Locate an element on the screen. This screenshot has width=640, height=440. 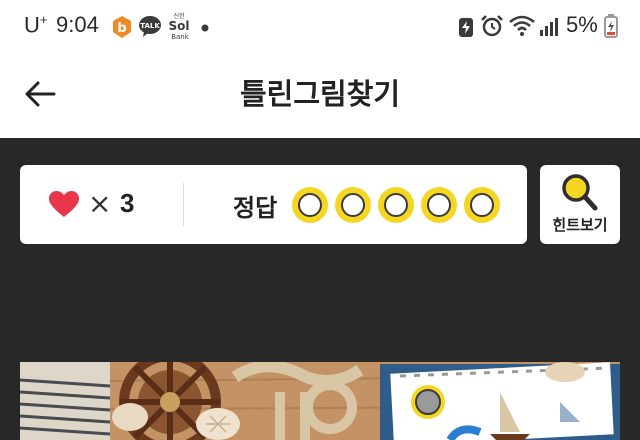
page-title: 틀린그림찾기 is located at coordinates (320, 94).